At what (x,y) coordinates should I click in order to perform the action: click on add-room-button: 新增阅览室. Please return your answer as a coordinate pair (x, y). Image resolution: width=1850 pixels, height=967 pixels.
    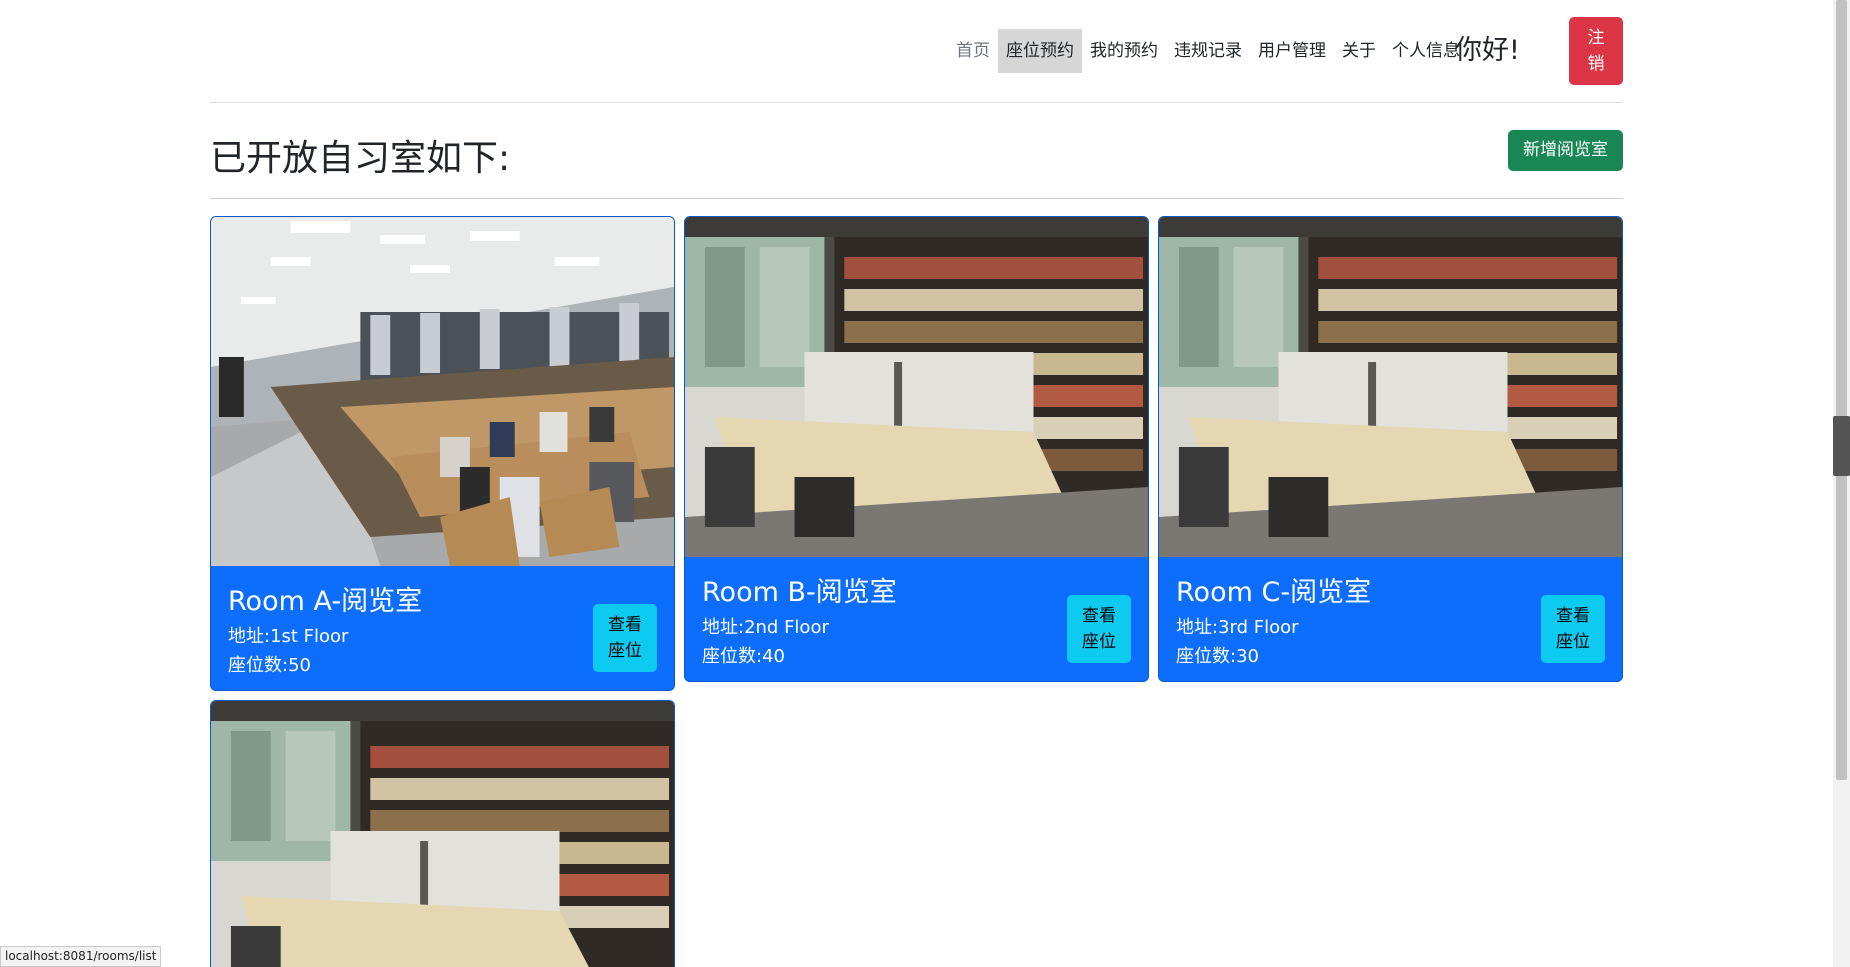
    Looking at the image, I should click on (1565, 150).